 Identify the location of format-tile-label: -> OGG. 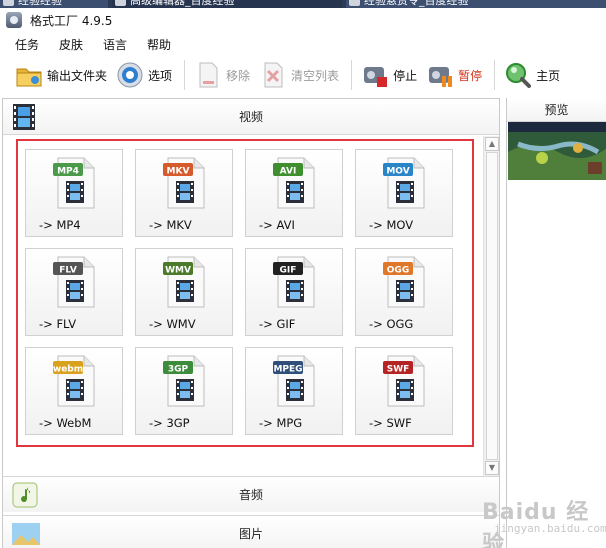
(391, 324).